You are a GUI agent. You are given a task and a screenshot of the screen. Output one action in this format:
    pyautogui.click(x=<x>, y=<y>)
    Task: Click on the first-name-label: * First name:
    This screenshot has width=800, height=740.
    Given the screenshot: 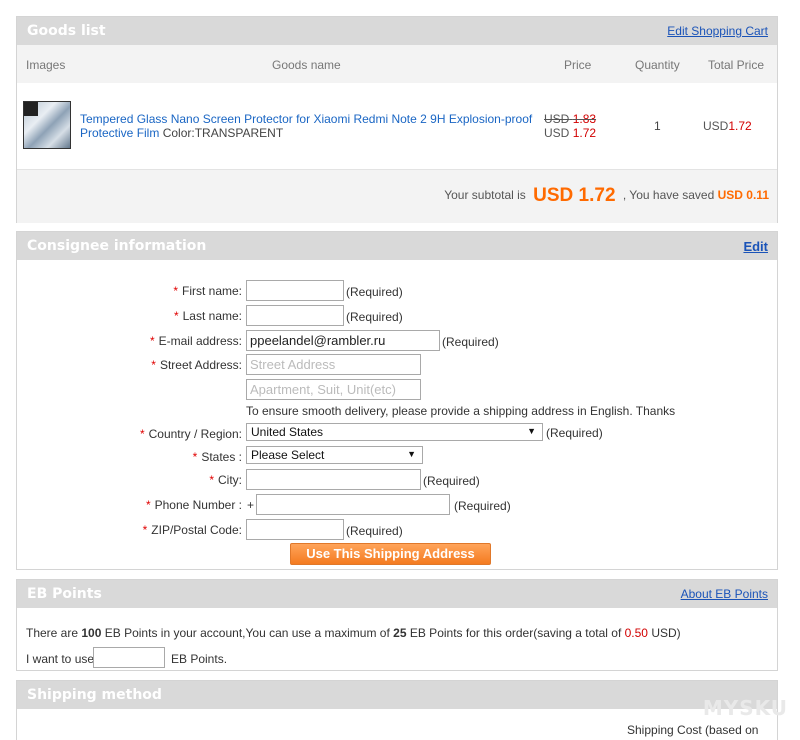 What is the action you would take?
    pyautogui.click(x=207, y=291)
    